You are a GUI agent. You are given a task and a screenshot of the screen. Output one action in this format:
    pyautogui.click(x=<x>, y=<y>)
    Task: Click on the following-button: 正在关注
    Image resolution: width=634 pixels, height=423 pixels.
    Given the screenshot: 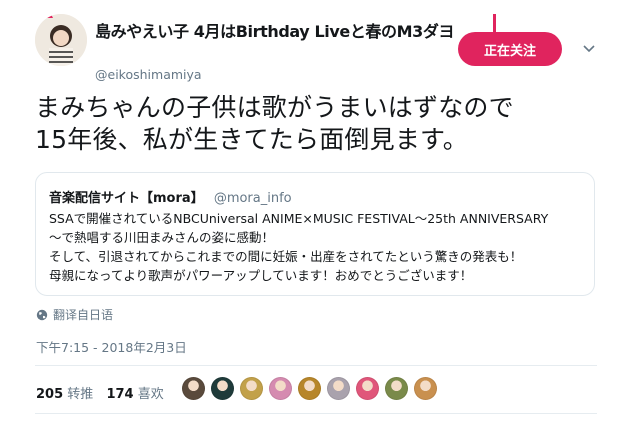 What is the action you would take?
    pyautogui.click(x=510, y=49)
    